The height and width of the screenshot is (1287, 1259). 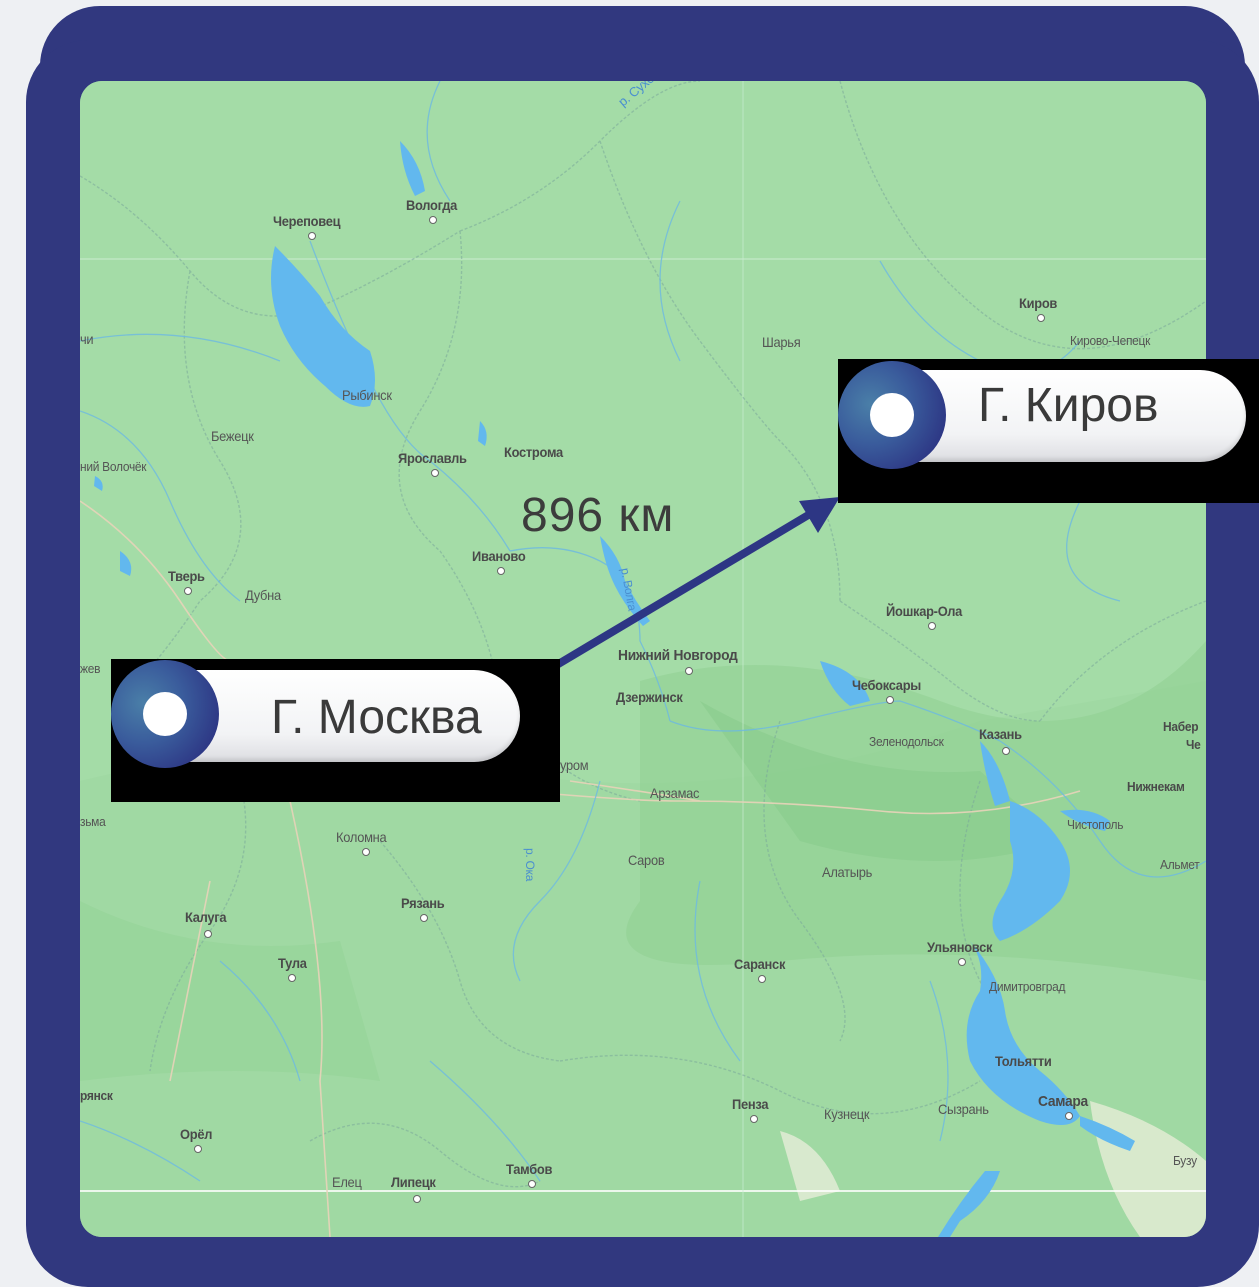 I want to click on map-label: ний Волочёк, so click(x=113, y=466).